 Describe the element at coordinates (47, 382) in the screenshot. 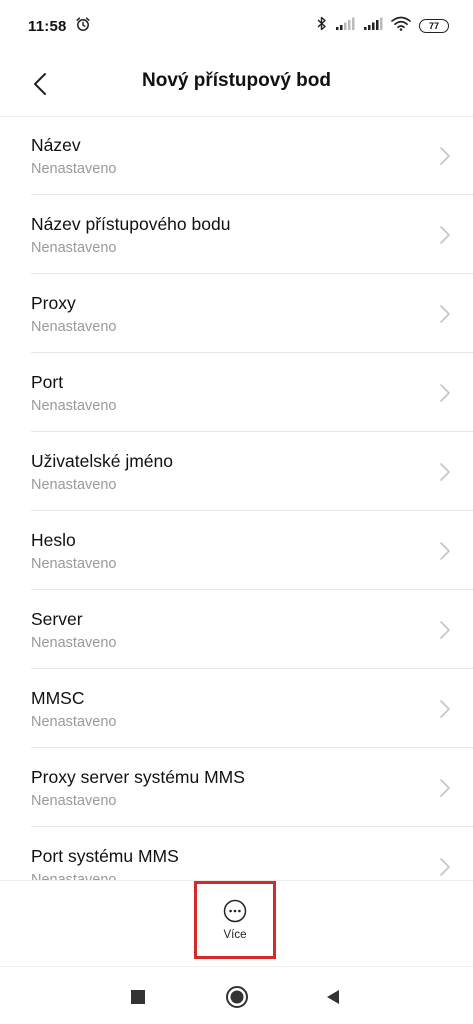

I see `item-title: Port` at that location.